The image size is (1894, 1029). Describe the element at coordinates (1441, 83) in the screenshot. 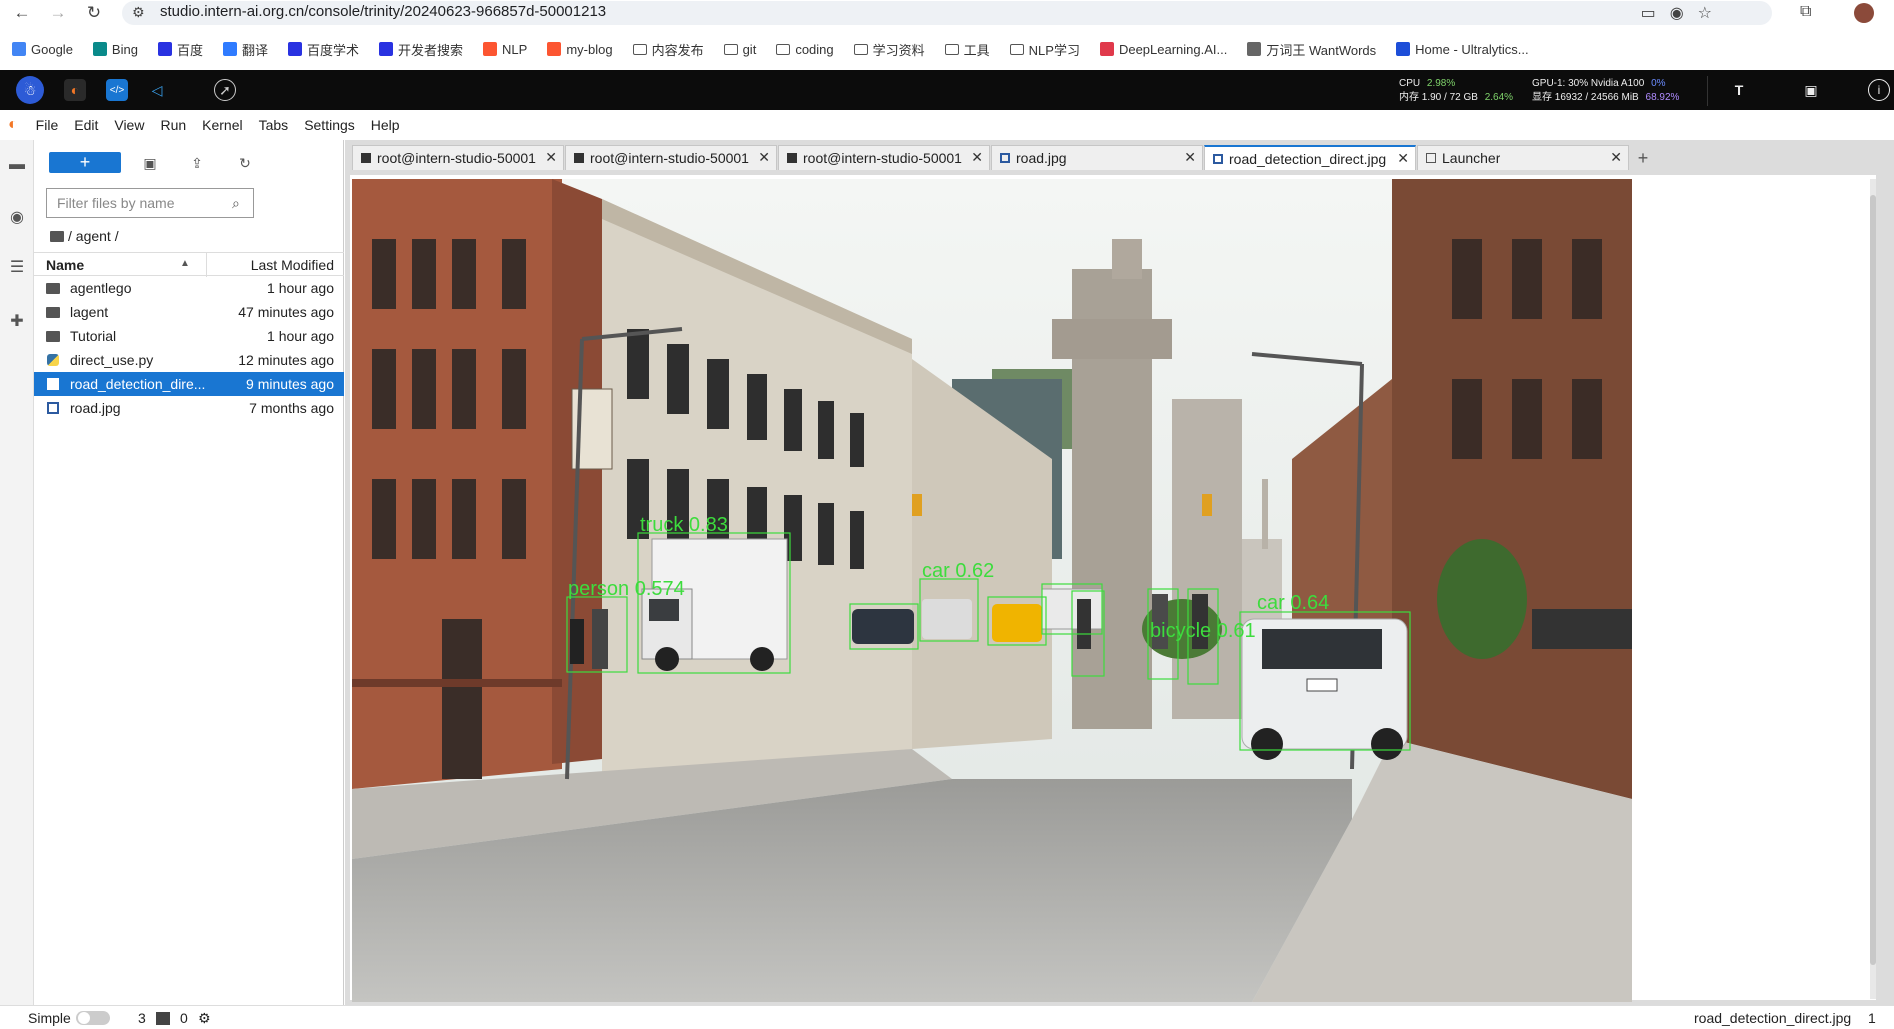

I see `cpu-value: 2.98%` at that location.